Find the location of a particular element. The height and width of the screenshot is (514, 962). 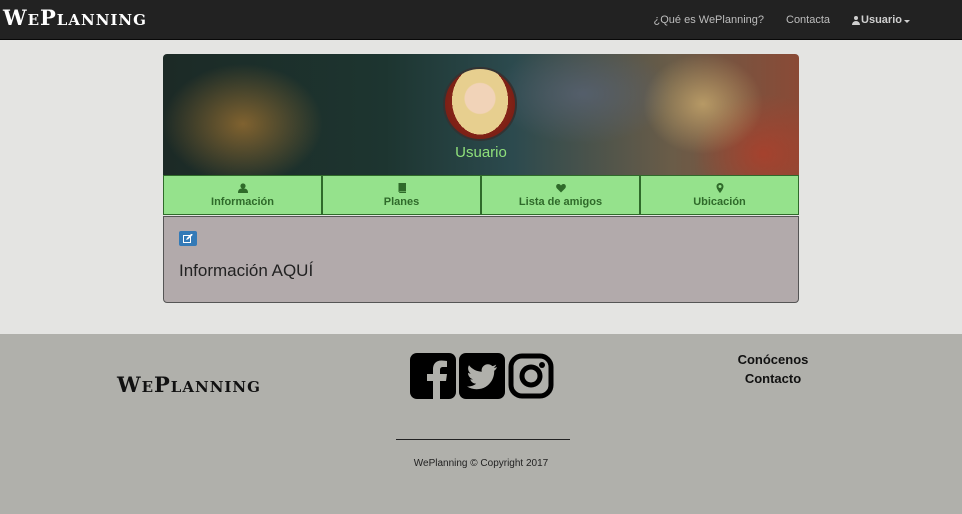

instagram-icon is located at coordinates (531, 376).